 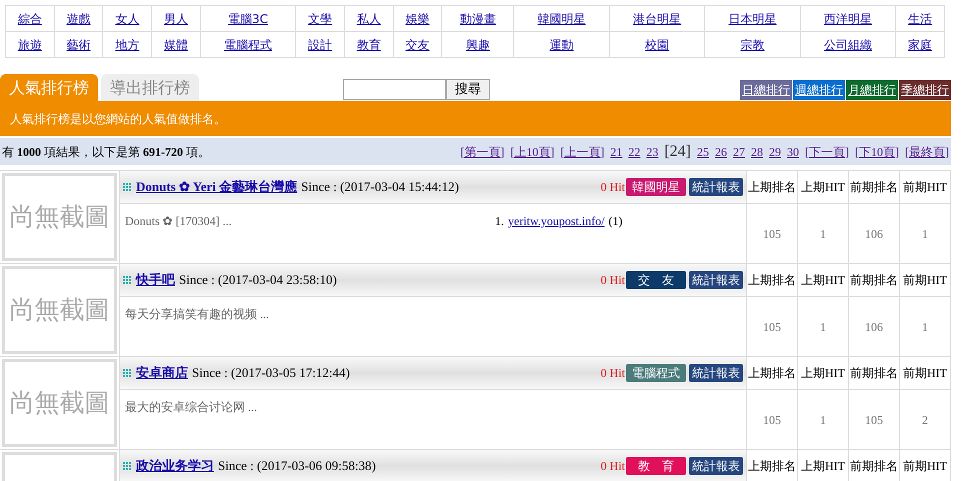 I want to click on category-link: 興趣, so click(x=478, y=45).